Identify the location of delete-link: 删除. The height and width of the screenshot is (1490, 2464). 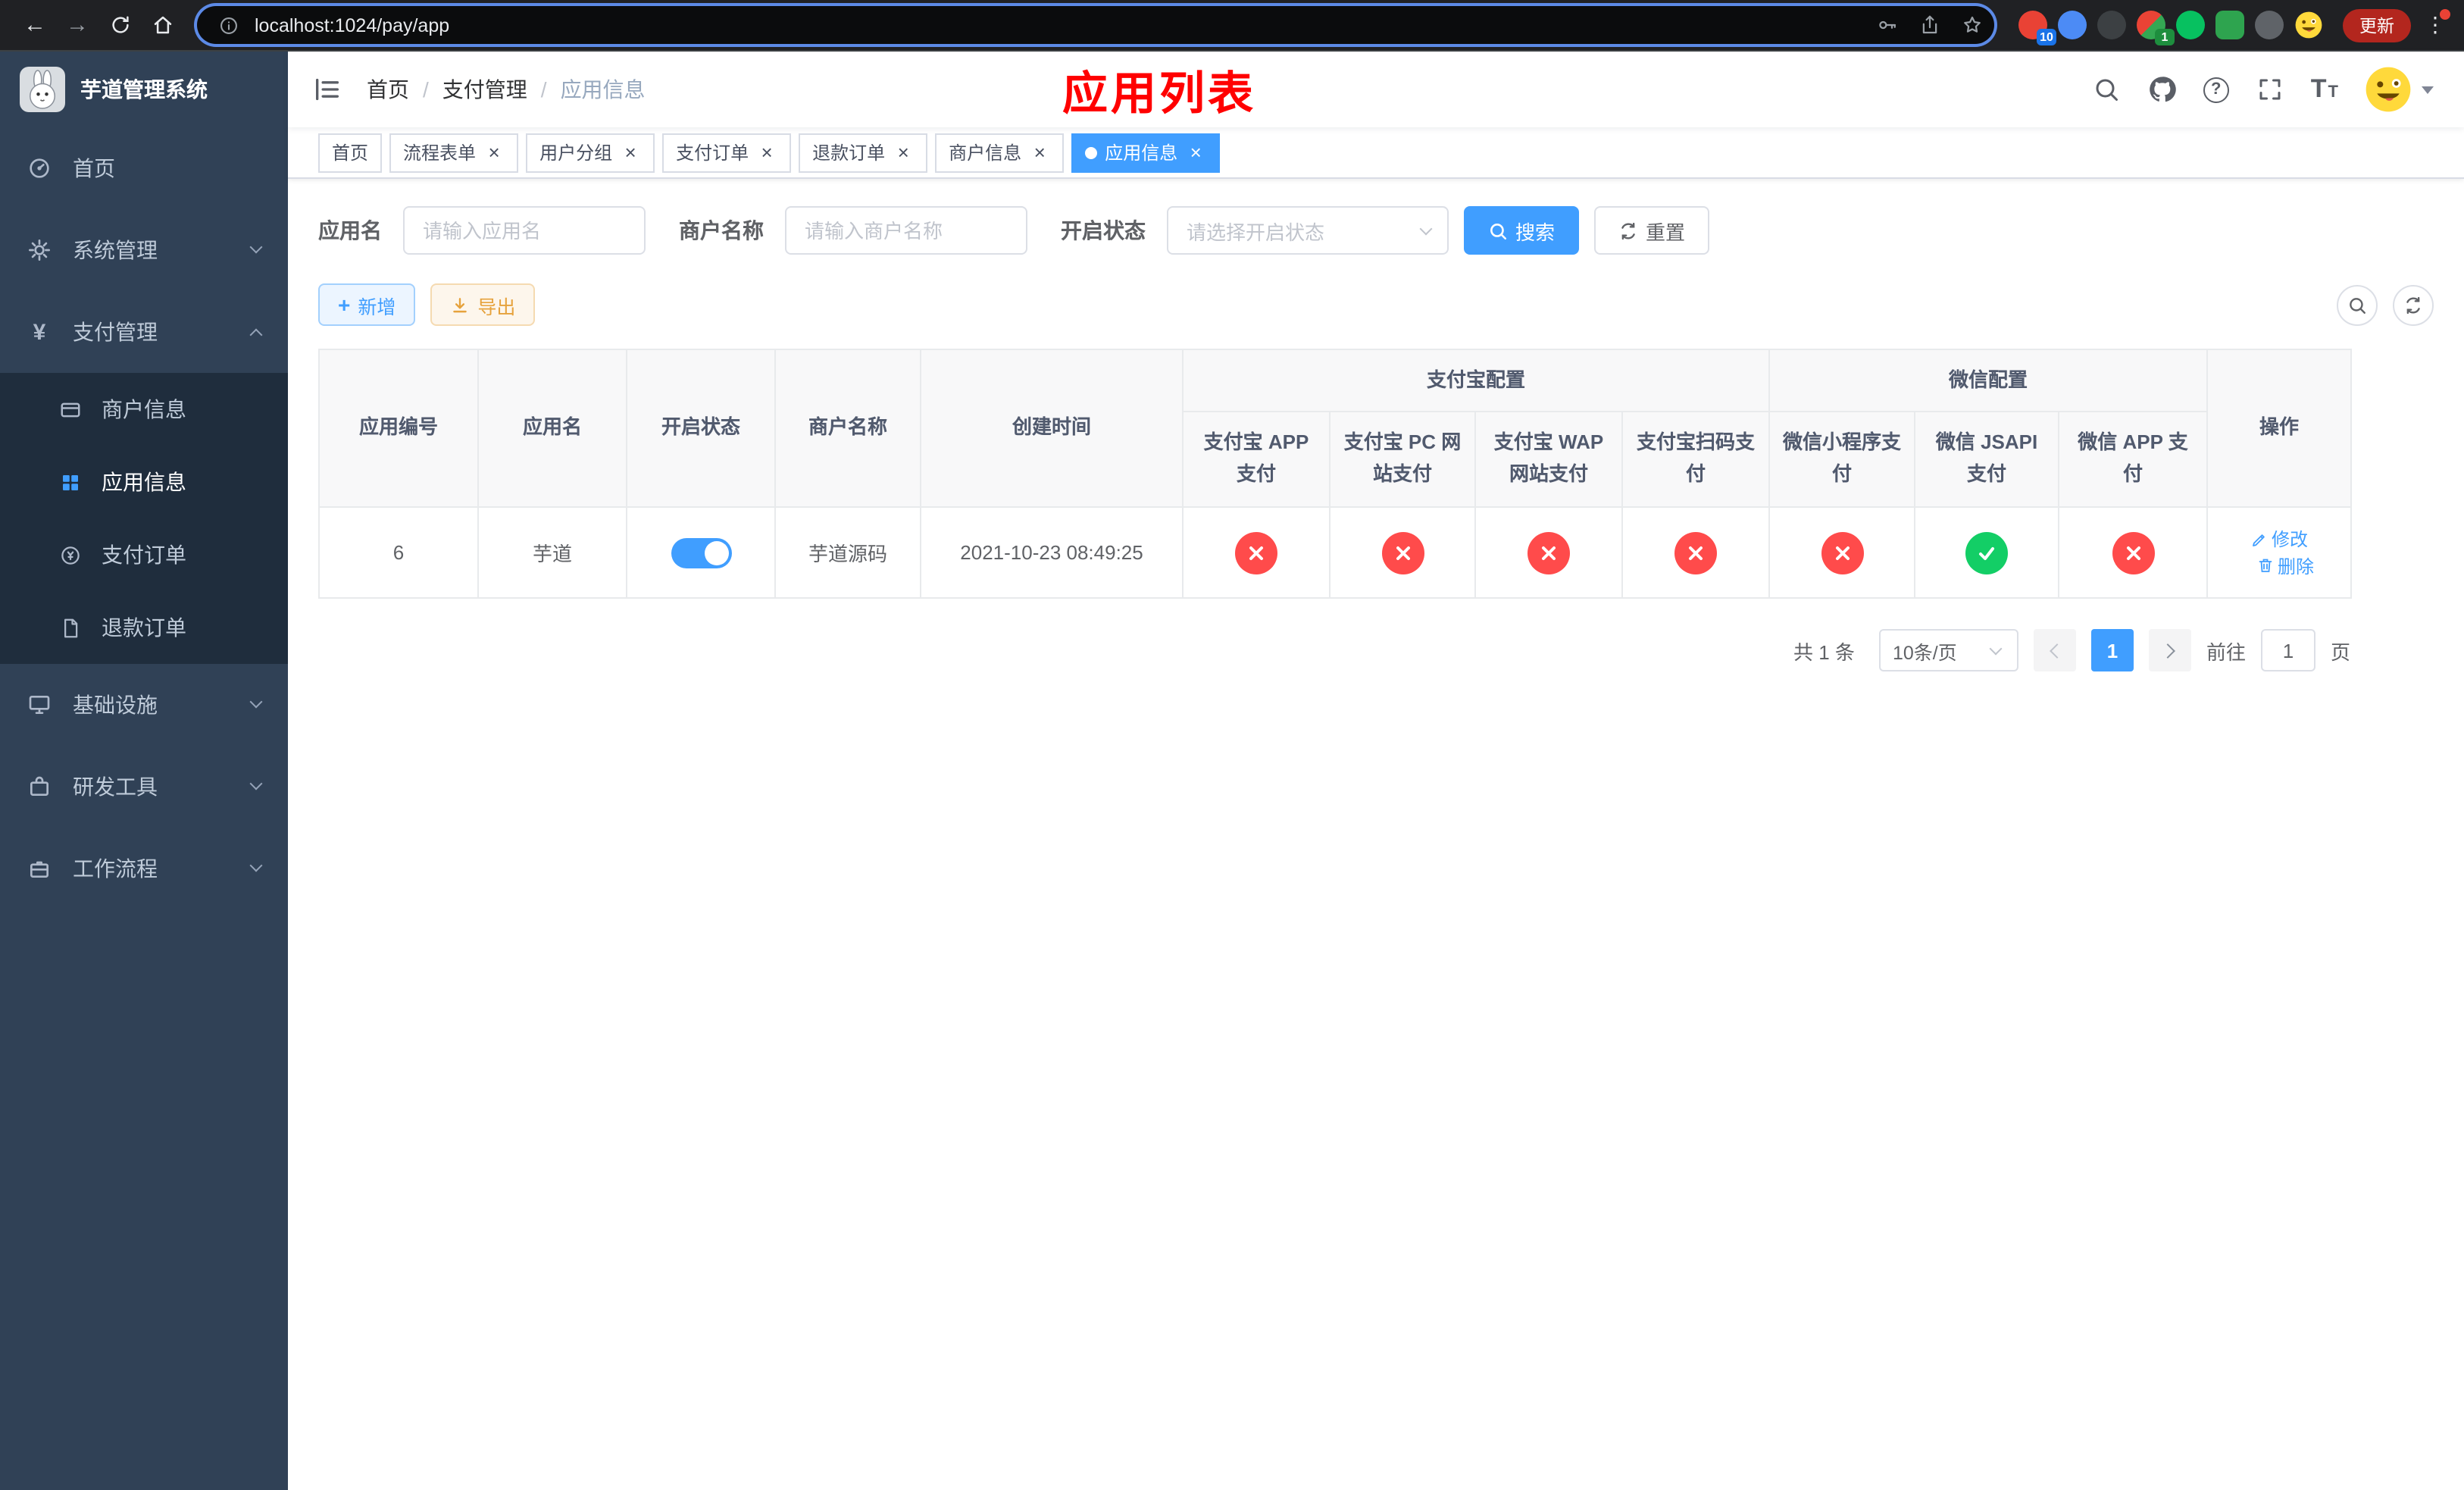
(2285, 565).